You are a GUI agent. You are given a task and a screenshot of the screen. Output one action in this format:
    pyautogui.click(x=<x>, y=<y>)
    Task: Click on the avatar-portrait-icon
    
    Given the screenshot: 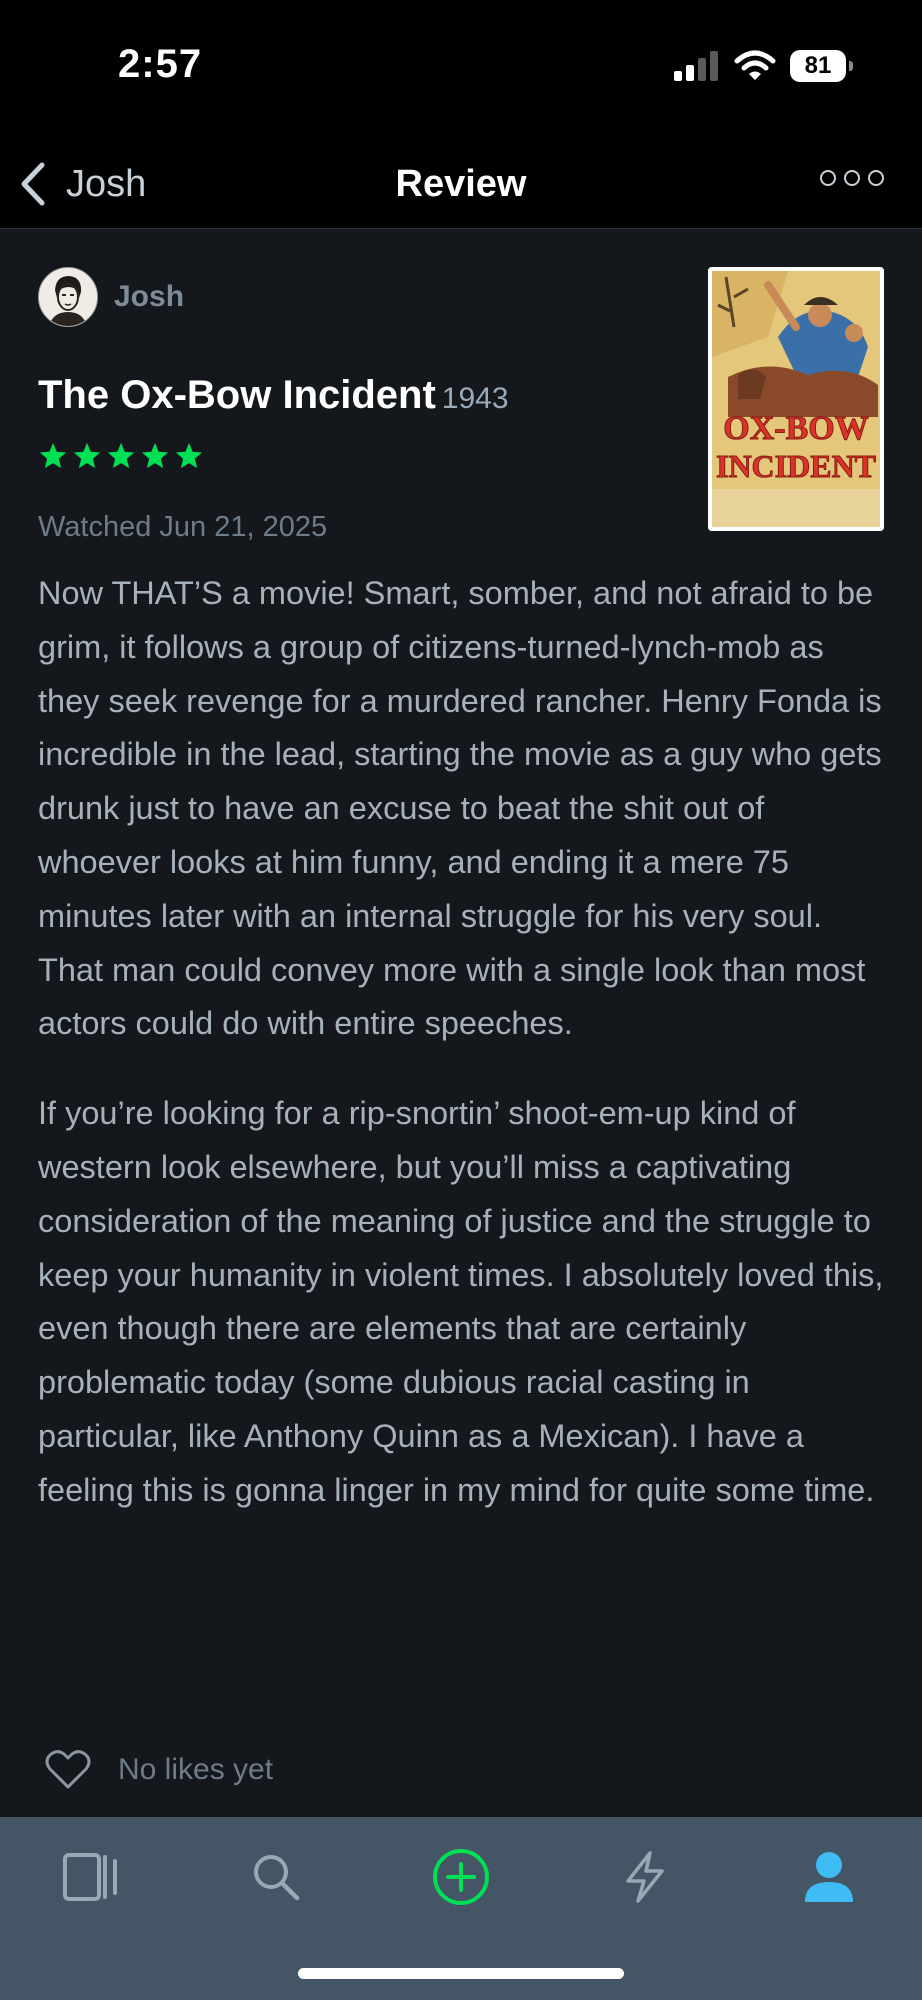 What is the action you would take?
    pyautogui.click(x=68, y=297)
    